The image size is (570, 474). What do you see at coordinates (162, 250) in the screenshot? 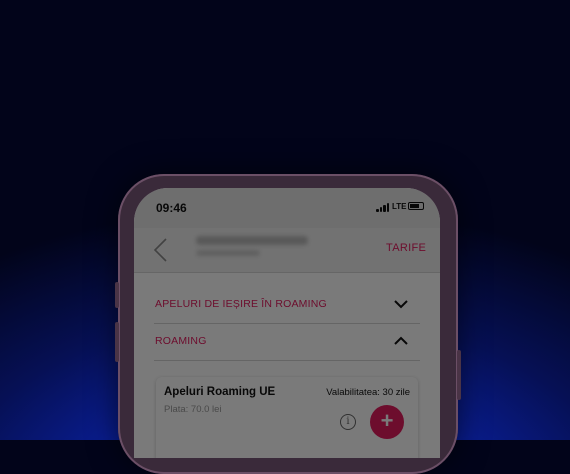
I see `back-arrow-icon` at bounding box center [162, 250].